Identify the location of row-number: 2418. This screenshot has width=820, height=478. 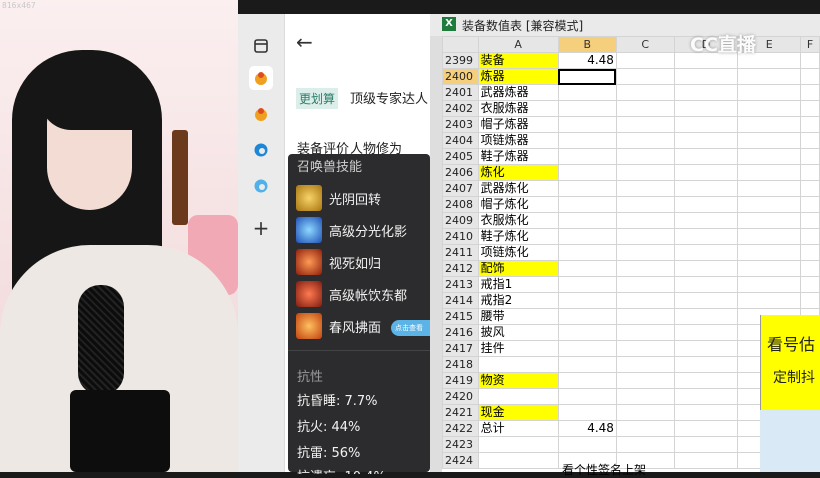
(460, 364).